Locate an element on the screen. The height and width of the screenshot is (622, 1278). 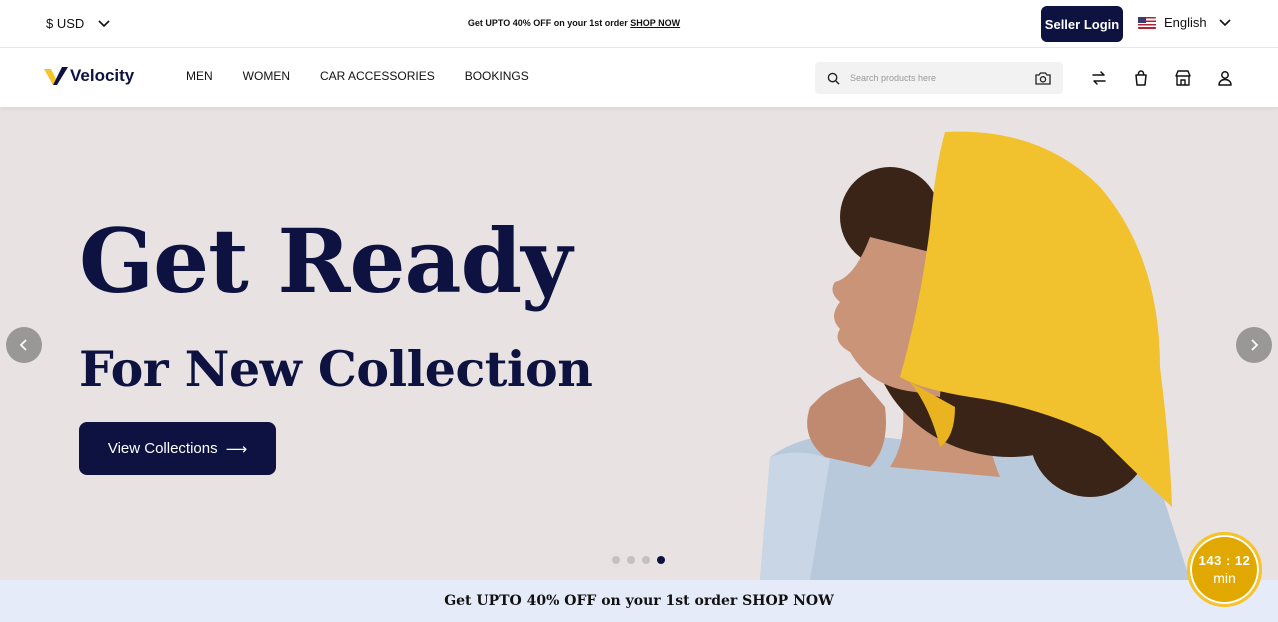
shop-now-link: SHOP NOW is located at coordinates (655, 23).